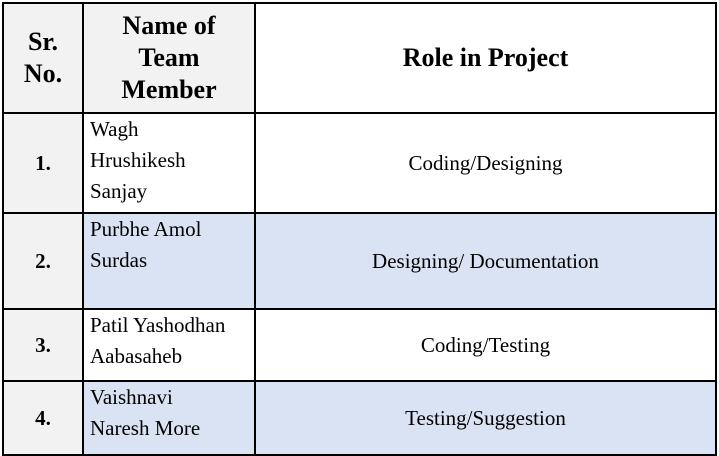  What do you see at coordinates (43, 163) in the screenshot?
I see `row-sr-no: 1.` at bounding box center [43, 163].